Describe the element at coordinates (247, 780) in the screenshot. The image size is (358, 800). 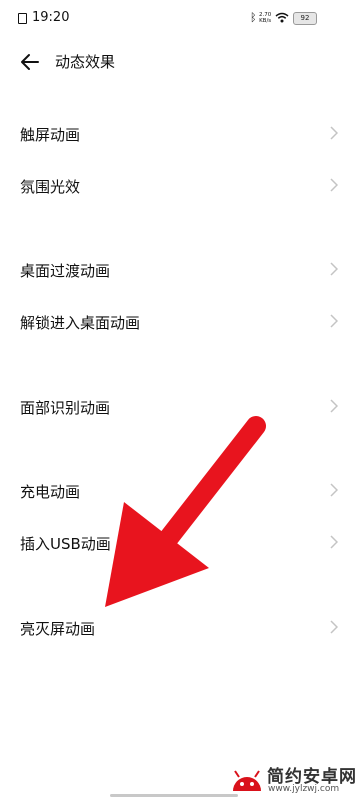
I see `watermark-logo-icon` at that location.